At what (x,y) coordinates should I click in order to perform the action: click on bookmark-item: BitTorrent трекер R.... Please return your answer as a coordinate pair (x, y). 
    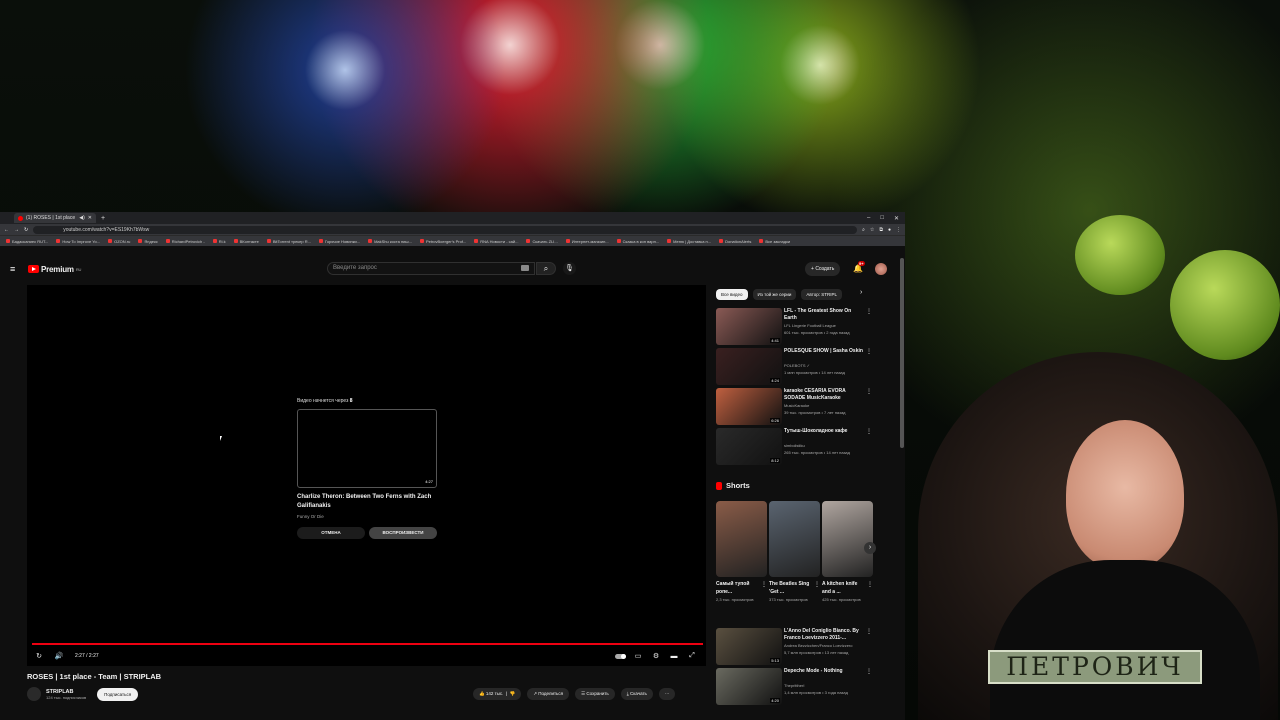
    Looking at the image, I should click on (288, 241).